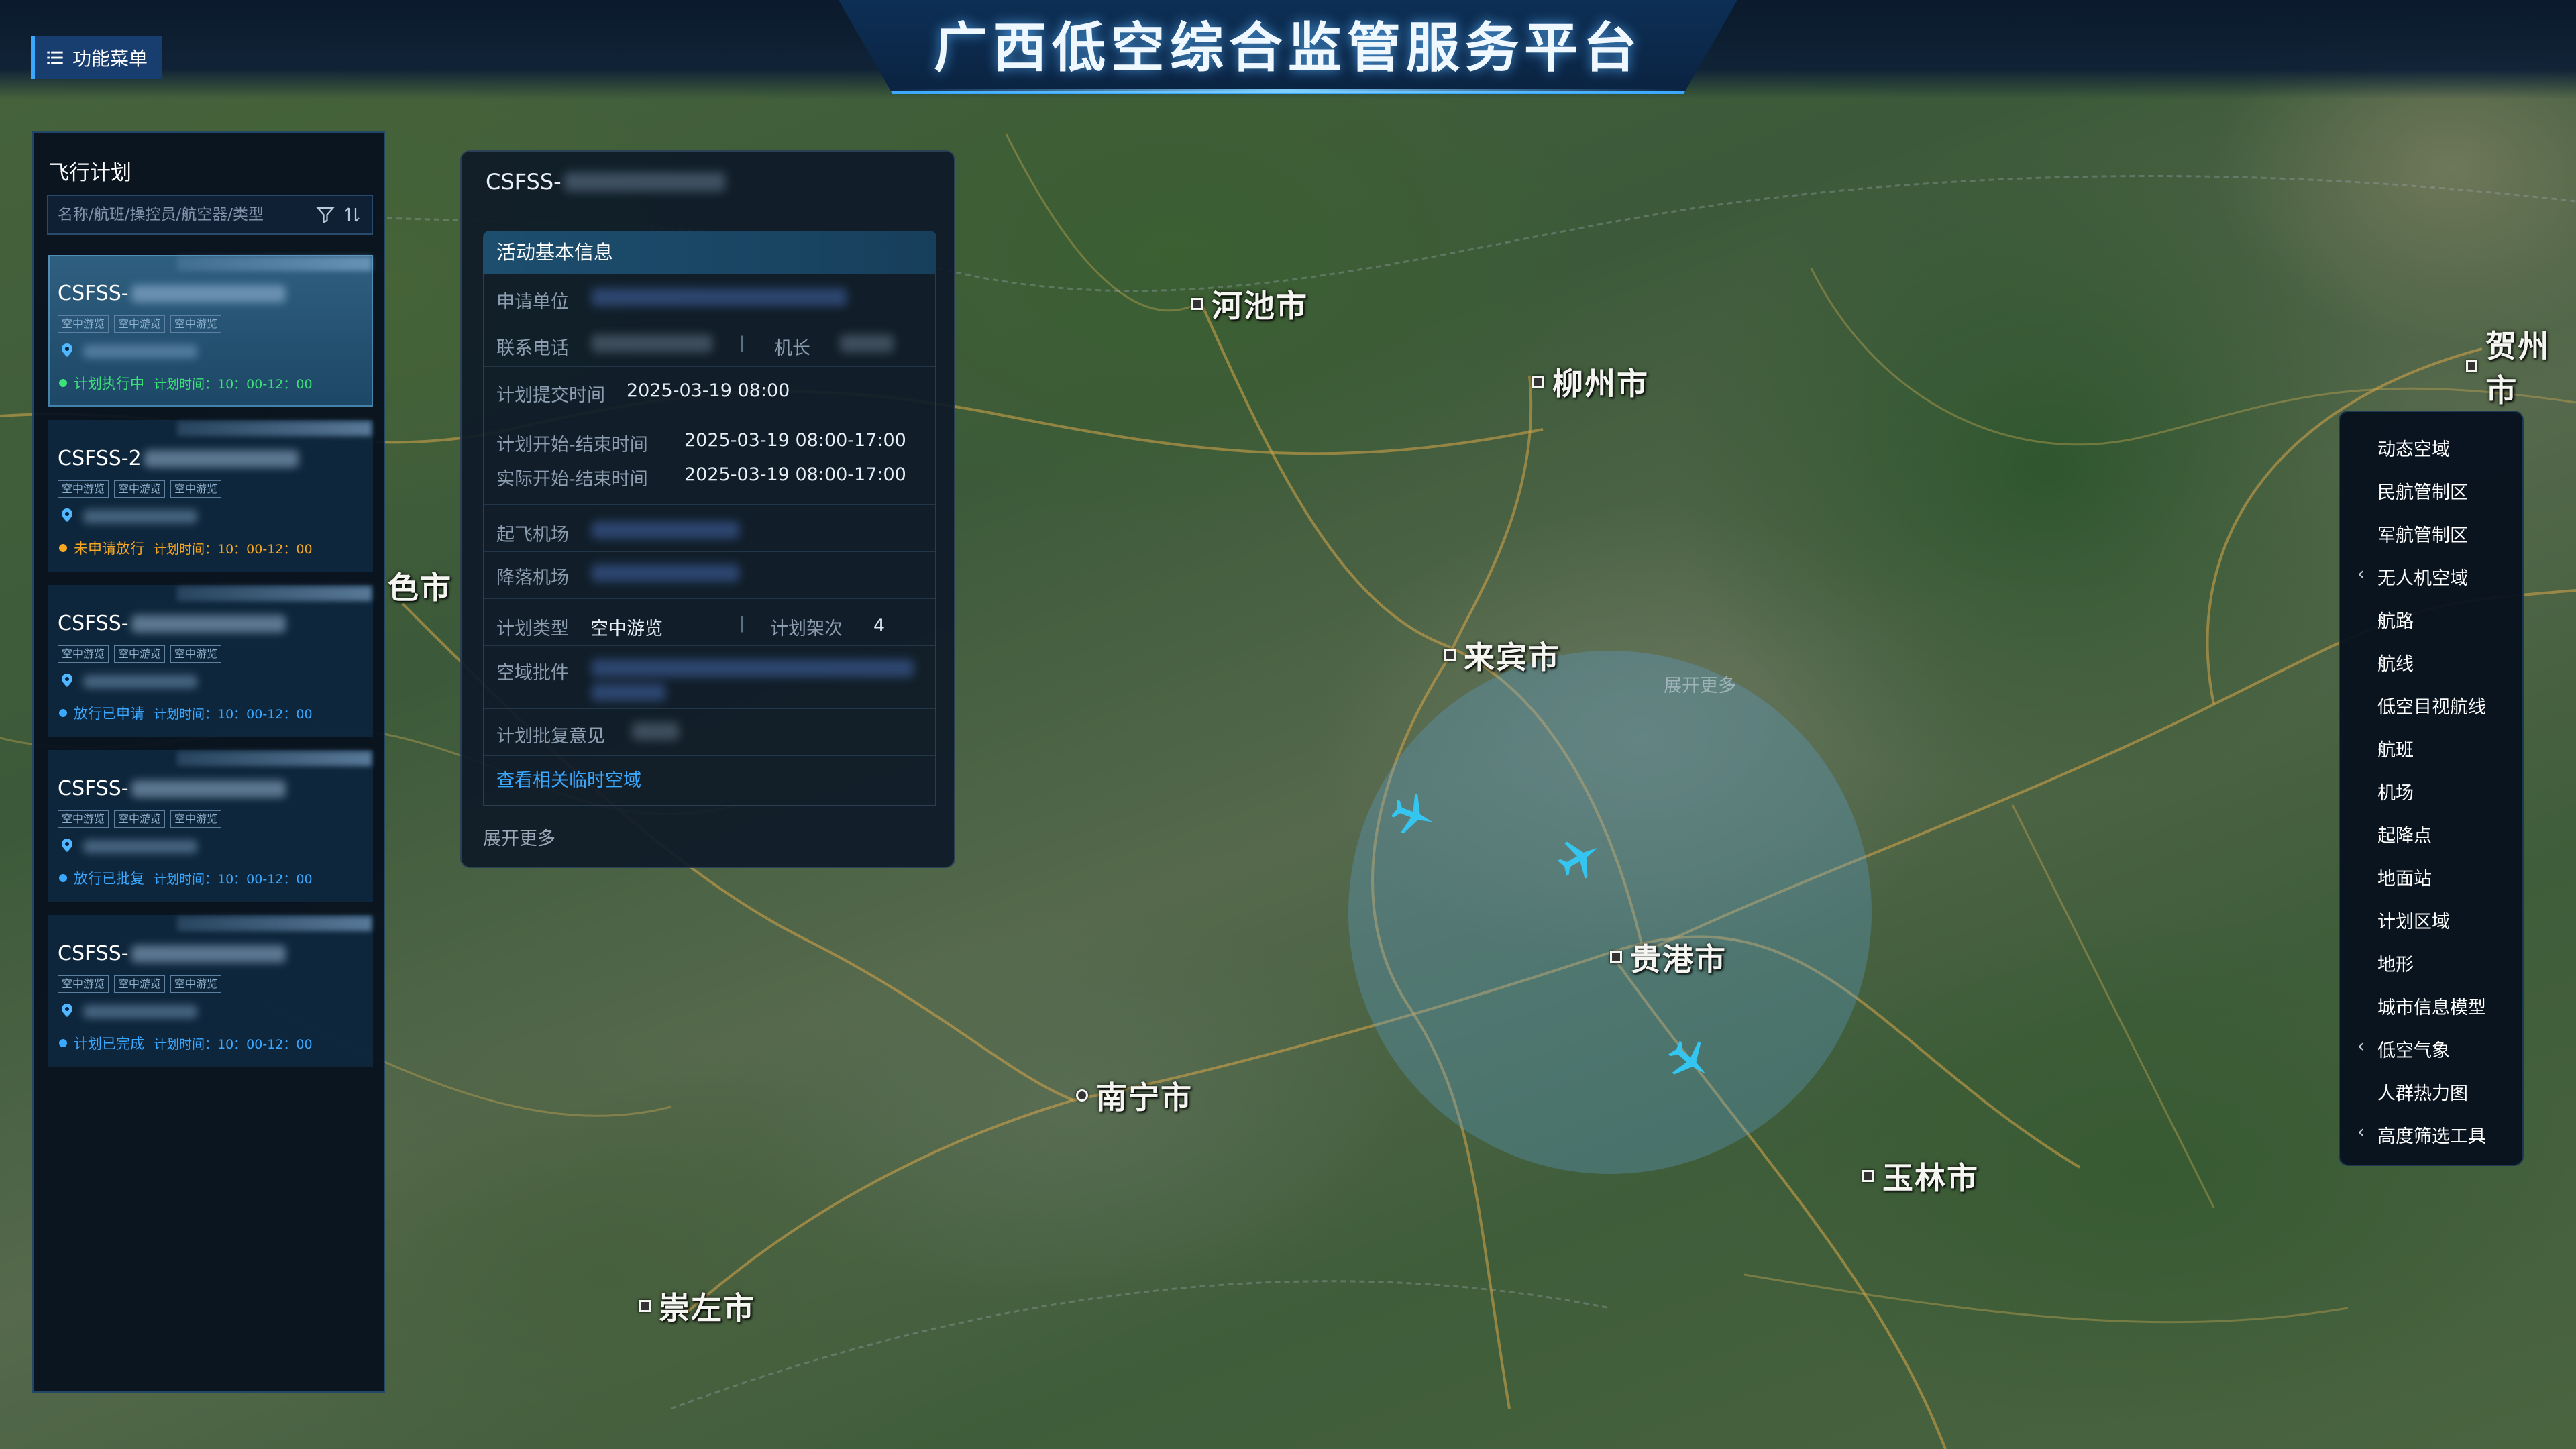 The width and height of the screenshot is (2576, 1449). What do you see at coordinates (697, 1306) in the screenshot?
I see `city-label: 崇左市` at bounding box center [697, 1306].